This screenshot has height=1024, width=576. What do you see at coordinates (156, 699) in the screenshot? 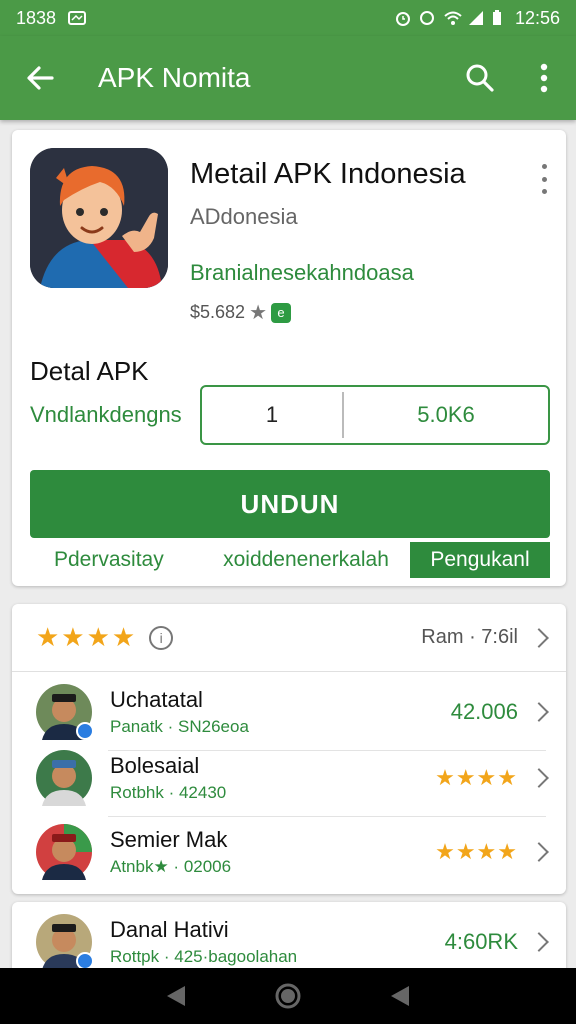
I see `review-author: Uchatatal` at bounding box center [156, 699].